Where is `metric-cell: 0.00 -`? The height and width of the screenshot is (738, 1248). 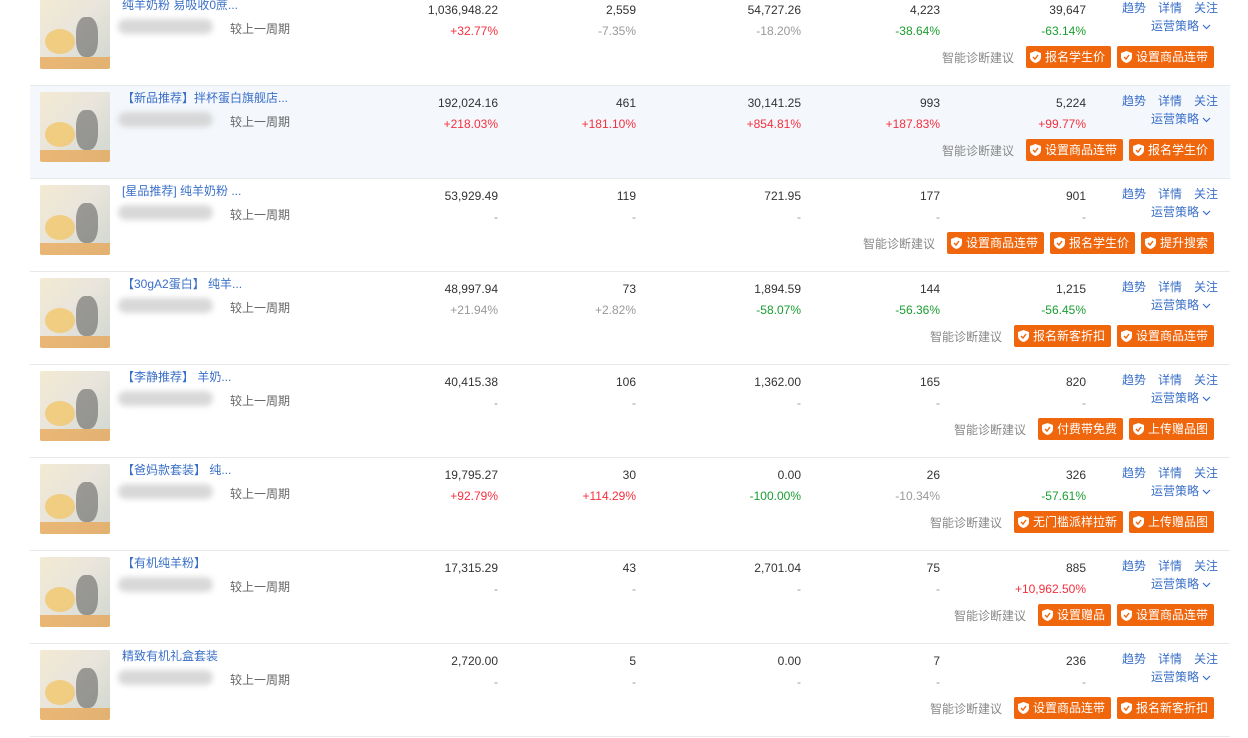 metric-cell: 0.00 - is located at coordinates (731, 671).